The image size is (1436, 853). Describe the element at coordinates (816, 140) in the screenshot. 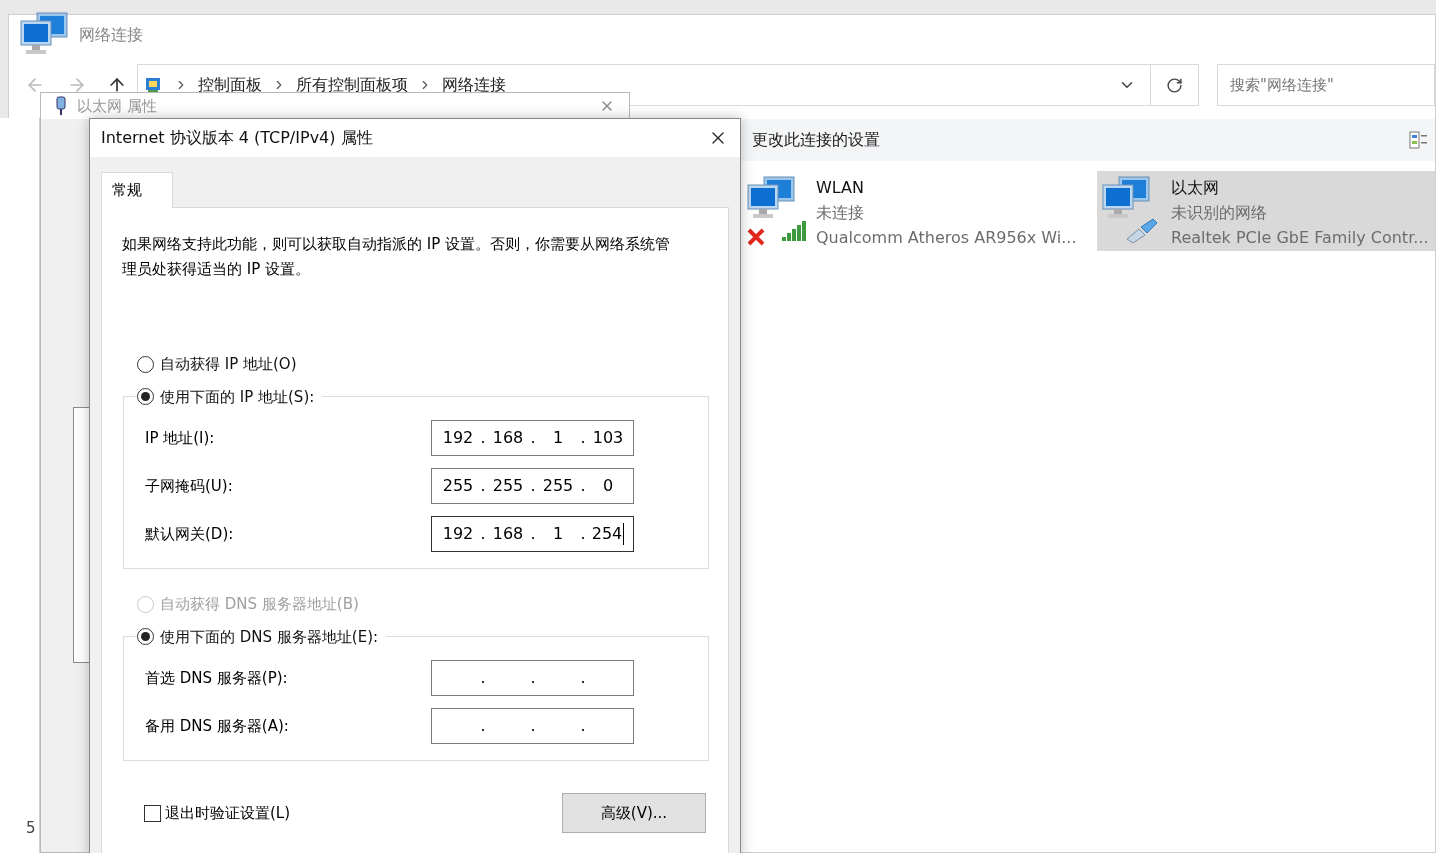

I see `command-link: 更改此连接的设置` at that location.